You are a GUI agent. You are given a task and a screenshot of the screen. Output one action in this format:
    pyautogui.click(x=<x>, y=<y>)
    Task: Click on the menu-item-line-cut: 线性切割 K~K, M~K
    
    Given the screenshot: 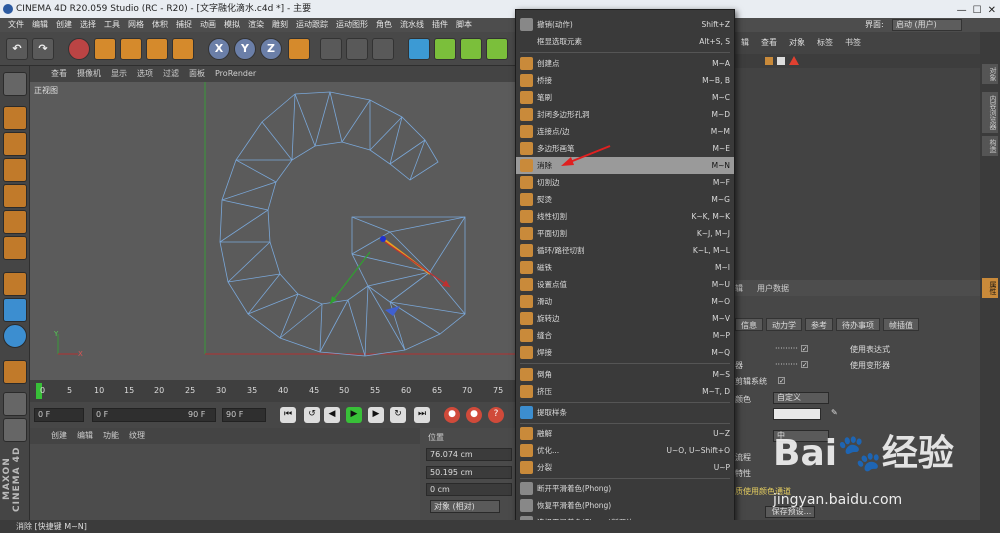 What is the action you would take?
    pyautogui.click(x=625, y=216)
    